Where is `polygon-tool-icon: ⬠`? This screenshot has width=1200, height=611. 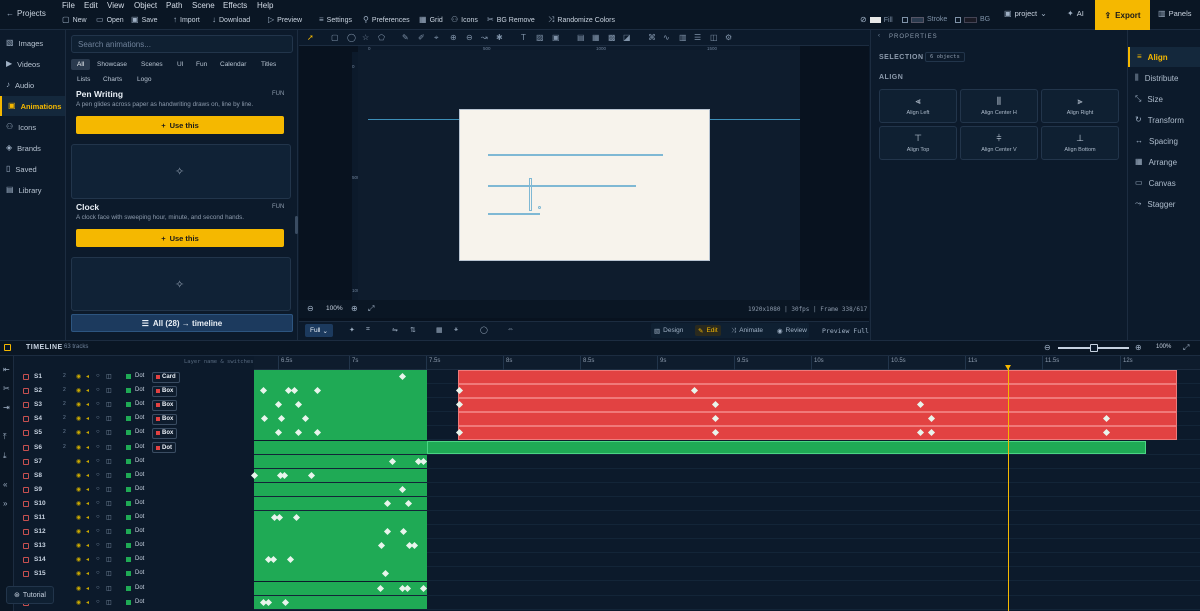
polygon-tool-icon: ⬠ is located at coordinates (381, 37).